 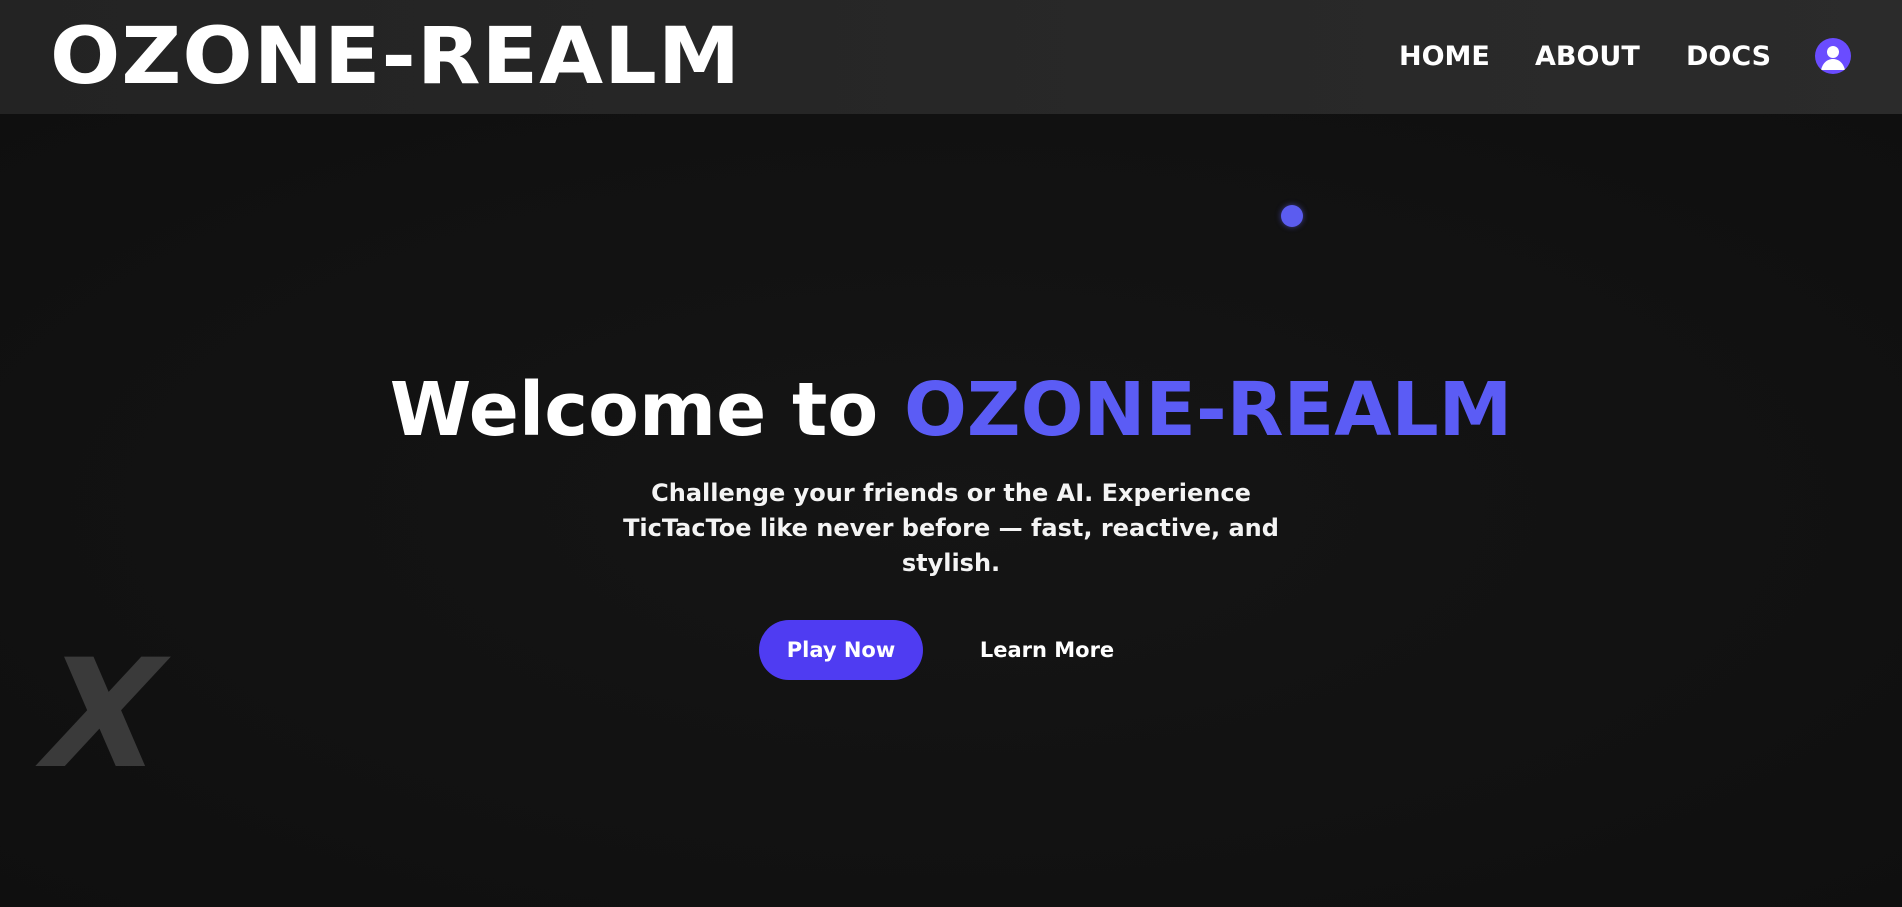 What do you see at coordinates (1728, 57) in the screenshot?
I see `nav-docs-link: DOCS` at bounding box center [1728, 57].